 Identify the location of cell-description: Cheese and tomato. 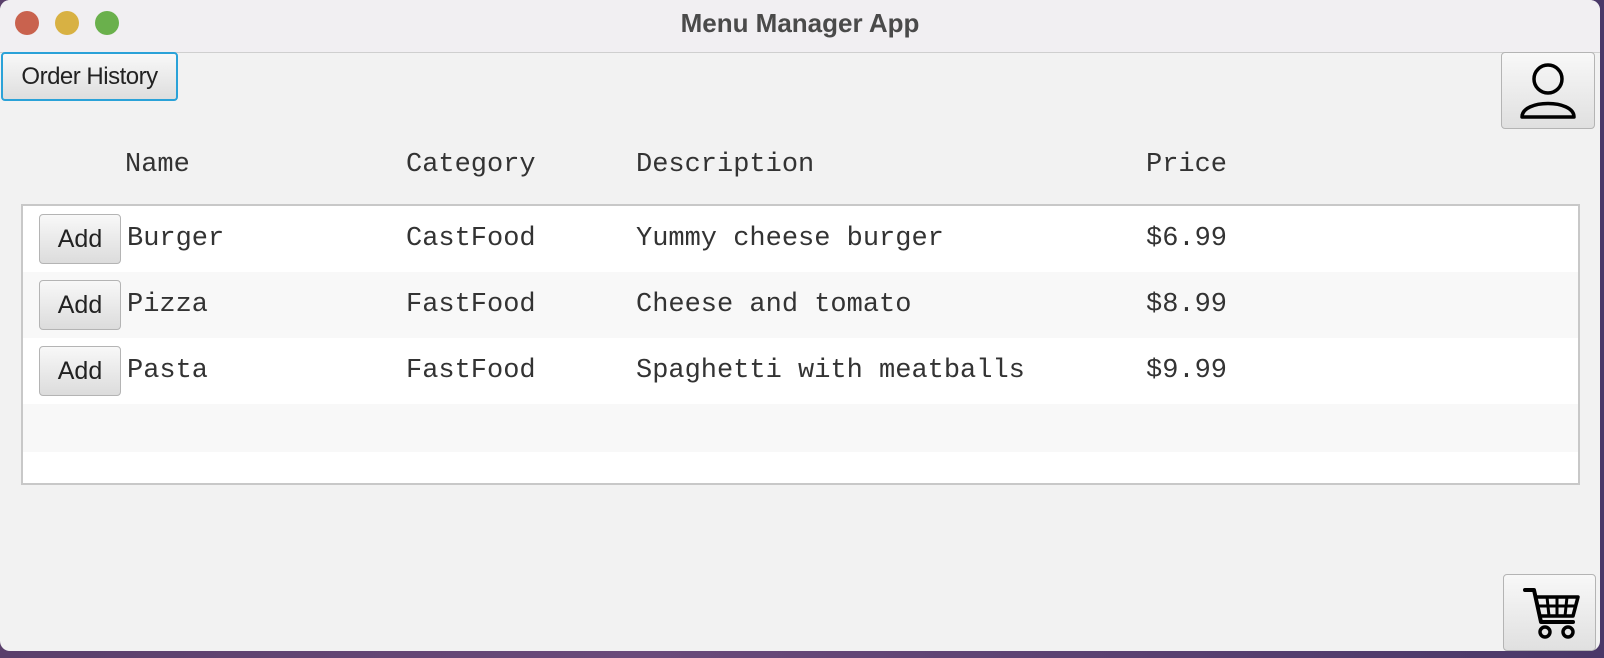
(774, 305).